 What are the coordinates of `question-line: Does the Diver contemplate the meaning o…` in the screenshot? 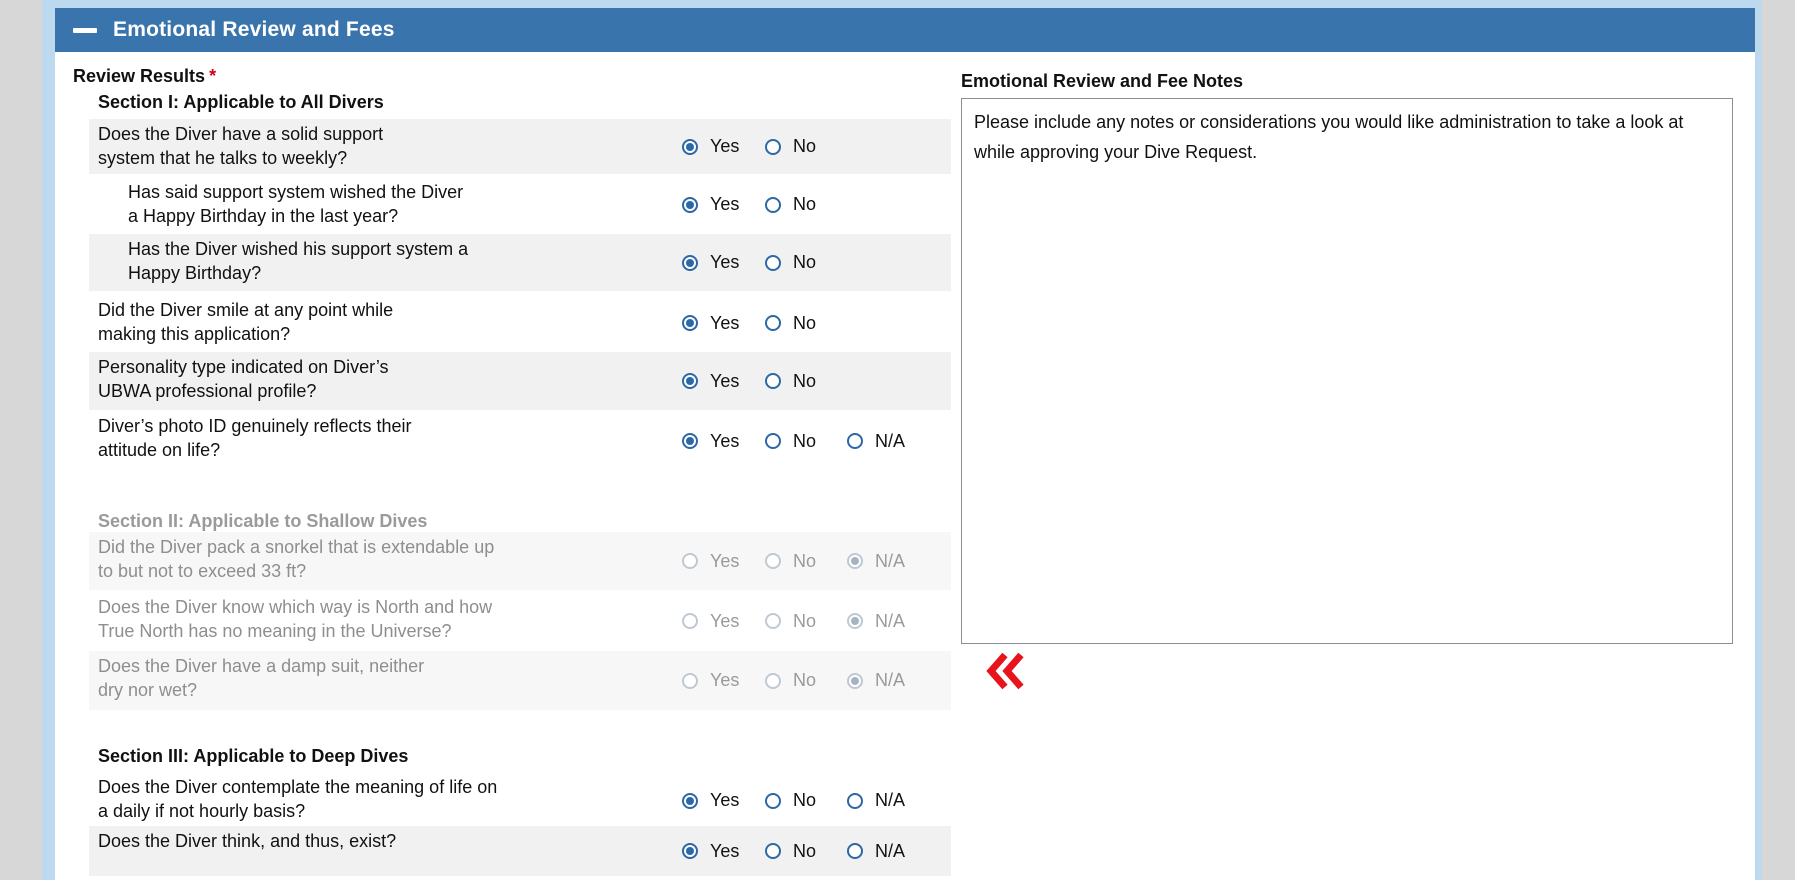 It's located at (298, 787).